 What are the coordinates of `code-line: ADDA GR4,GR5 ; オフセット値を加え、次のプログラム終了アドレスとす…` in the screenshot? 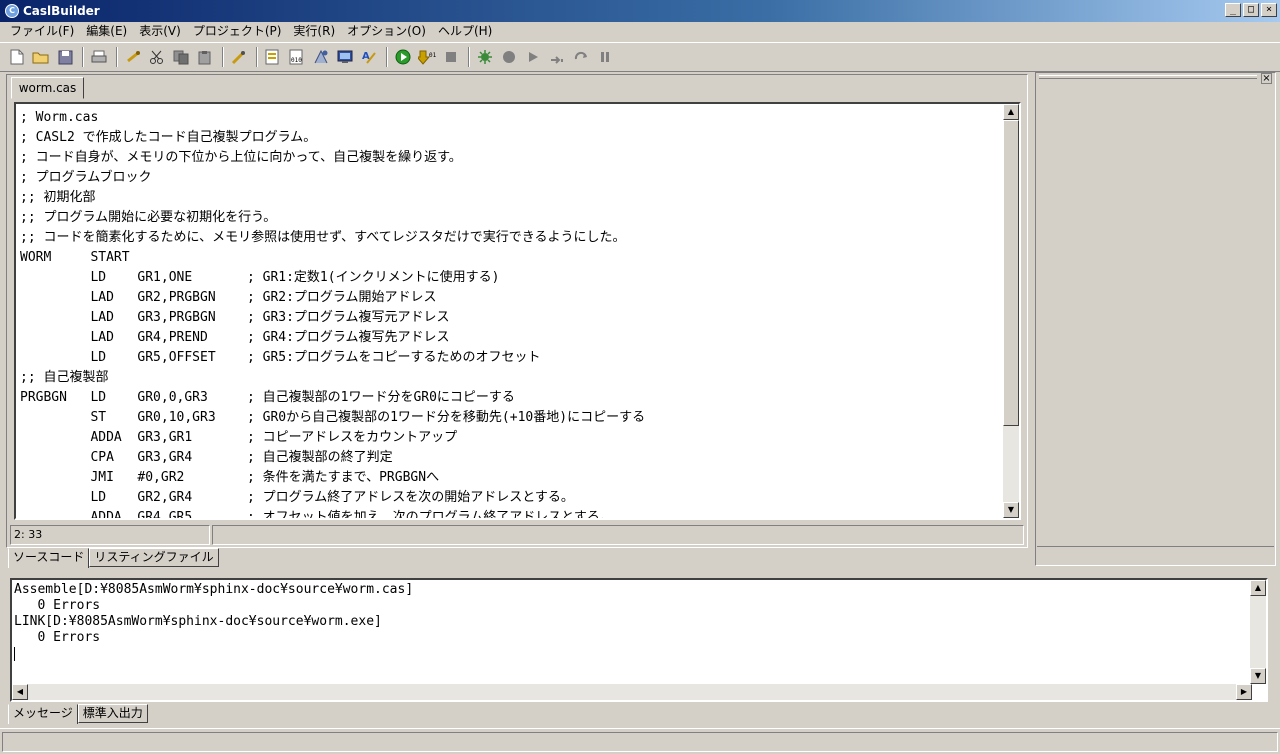 It's located at (316, 515).